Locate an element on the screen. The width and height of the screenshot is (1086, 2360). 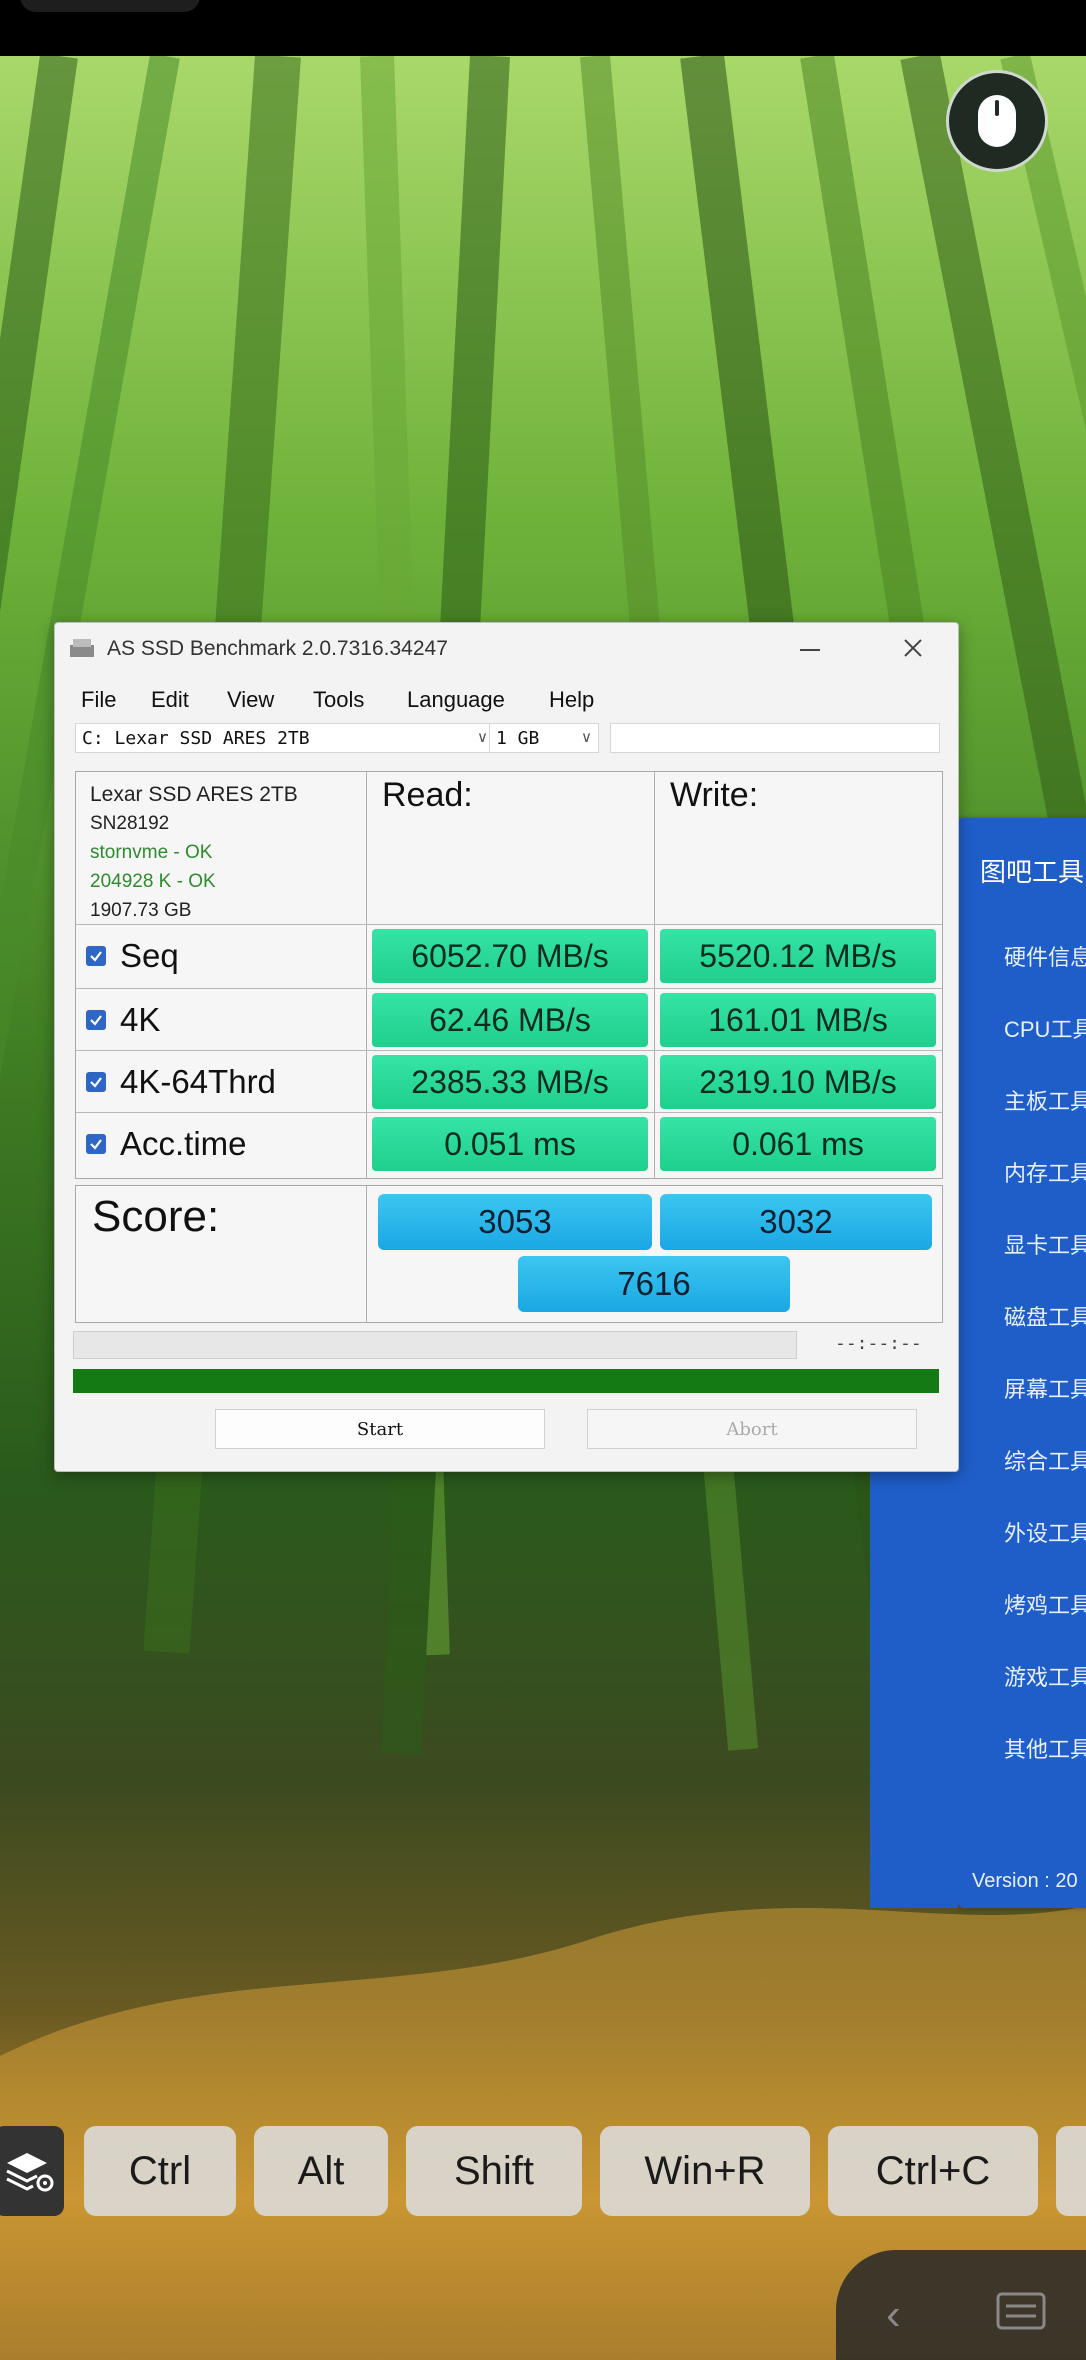
minimize-icon is located at coordinates (810, 650).